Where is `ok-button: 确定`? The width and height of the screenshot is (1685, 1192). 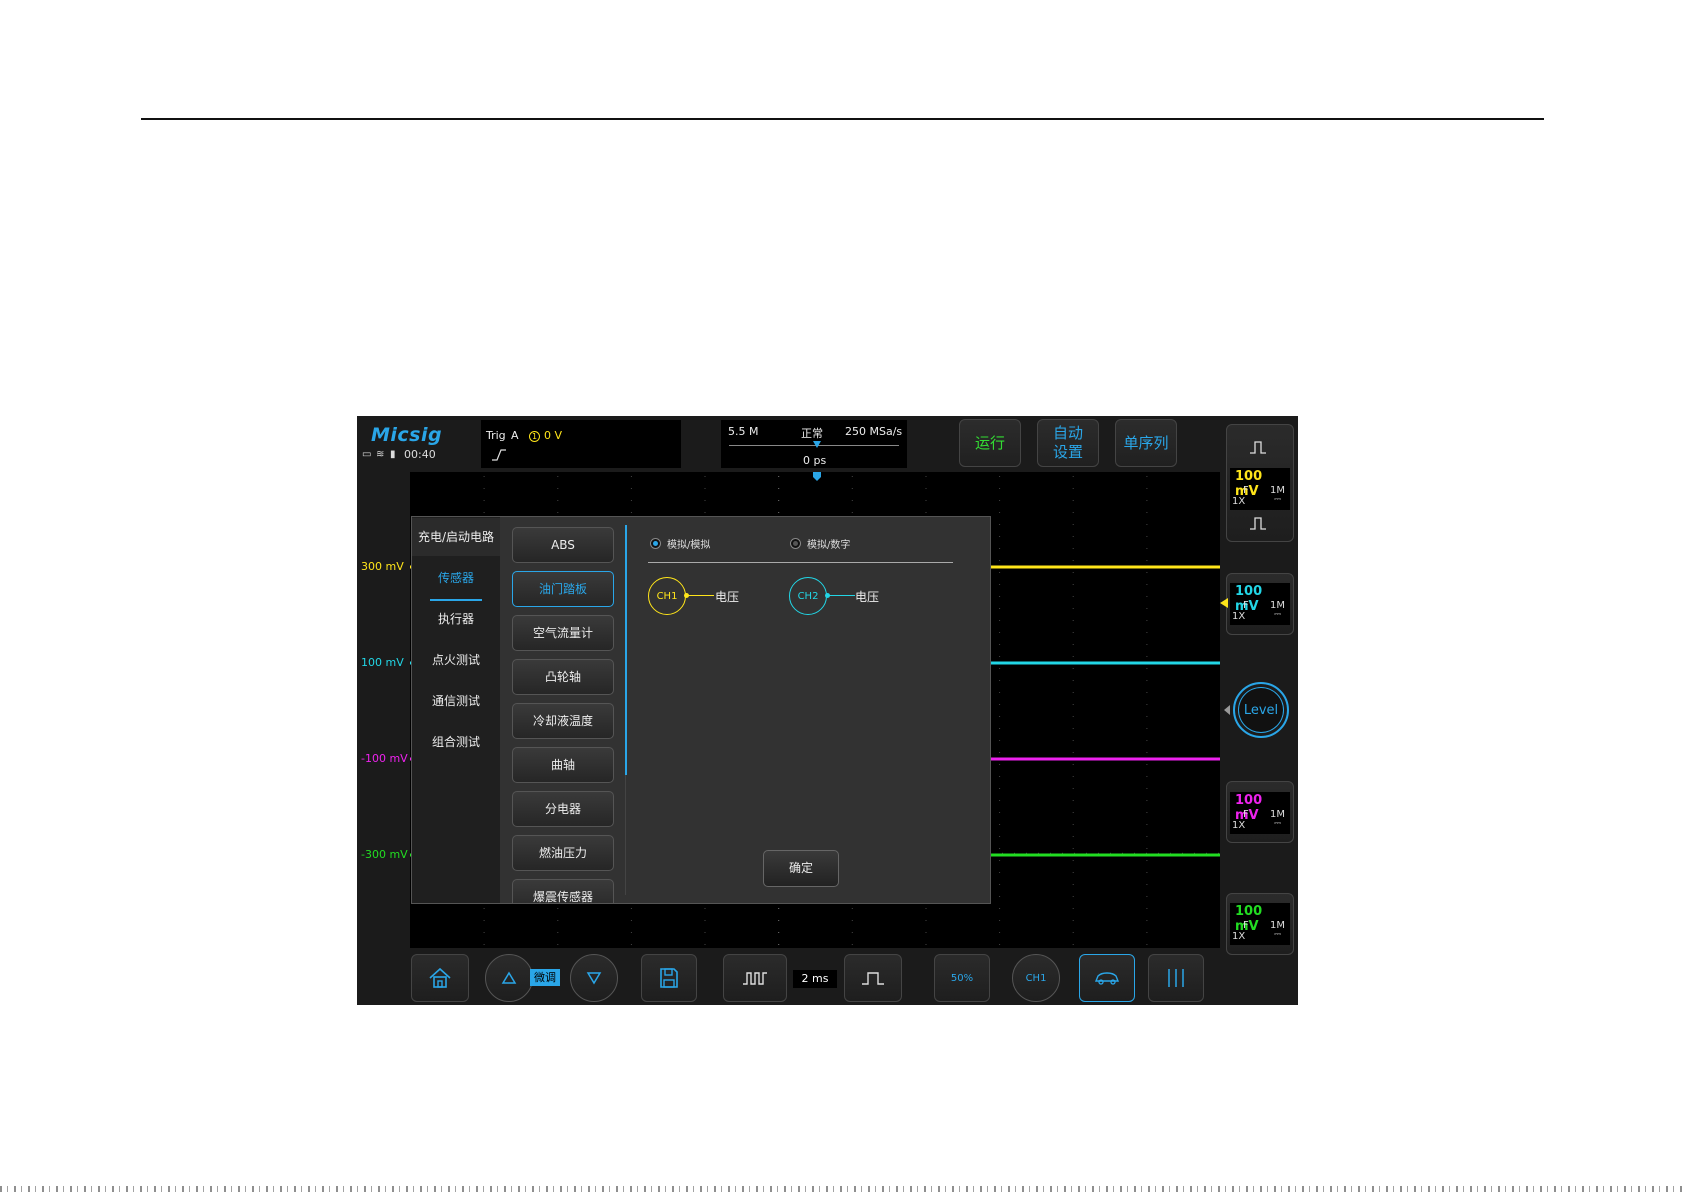
ok-button: 确定 is located at coordinates (801, 868).